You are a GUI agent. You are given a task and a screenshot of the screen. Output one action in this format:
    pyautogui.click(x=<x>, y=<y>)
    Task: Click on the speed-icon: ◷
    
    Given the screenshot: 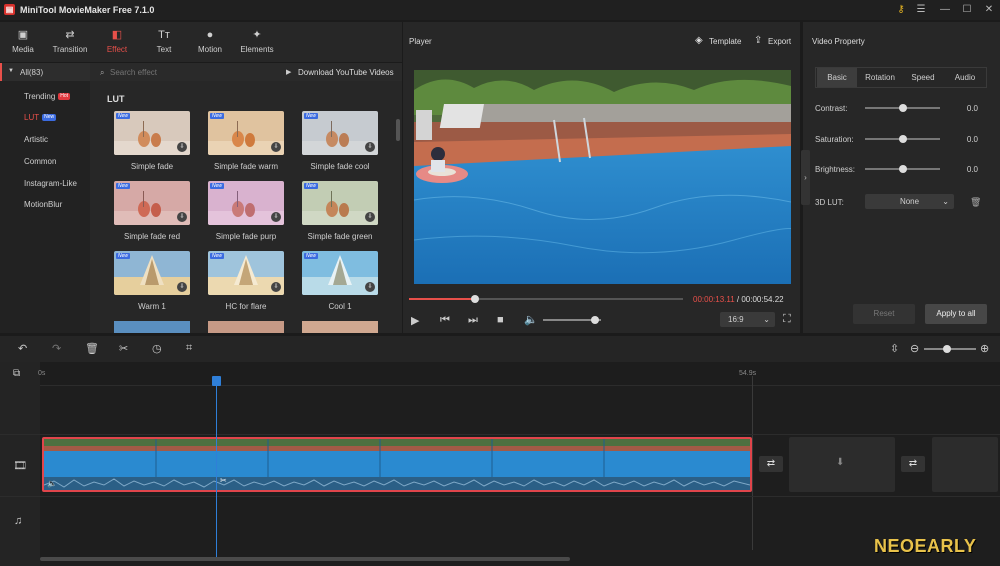 What is the action you would take?
    pyautogui.click(x=157, y=348)
    